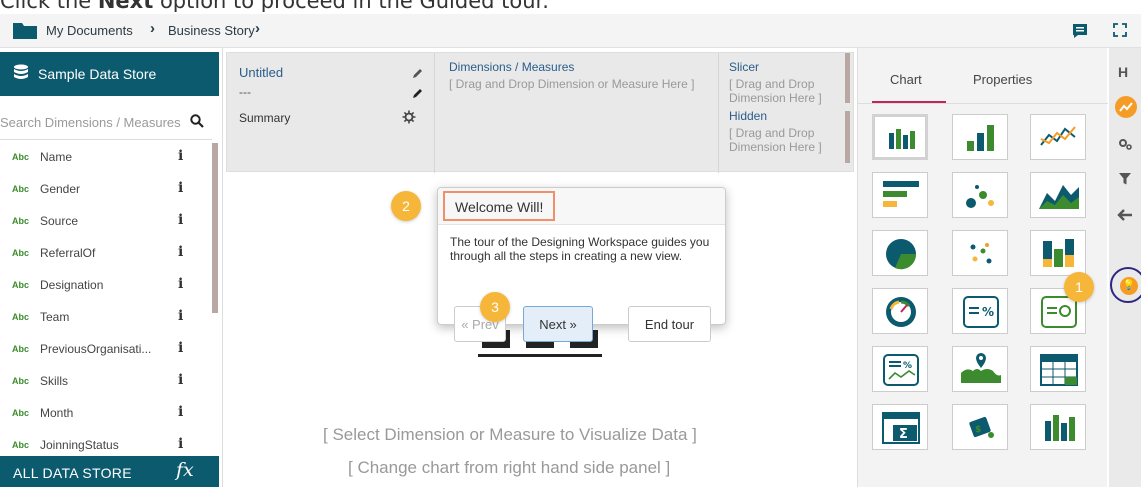 This screenshot has height=487, width=1141. I want to click on field-item-name: Abc Name i, so click(106, 158).